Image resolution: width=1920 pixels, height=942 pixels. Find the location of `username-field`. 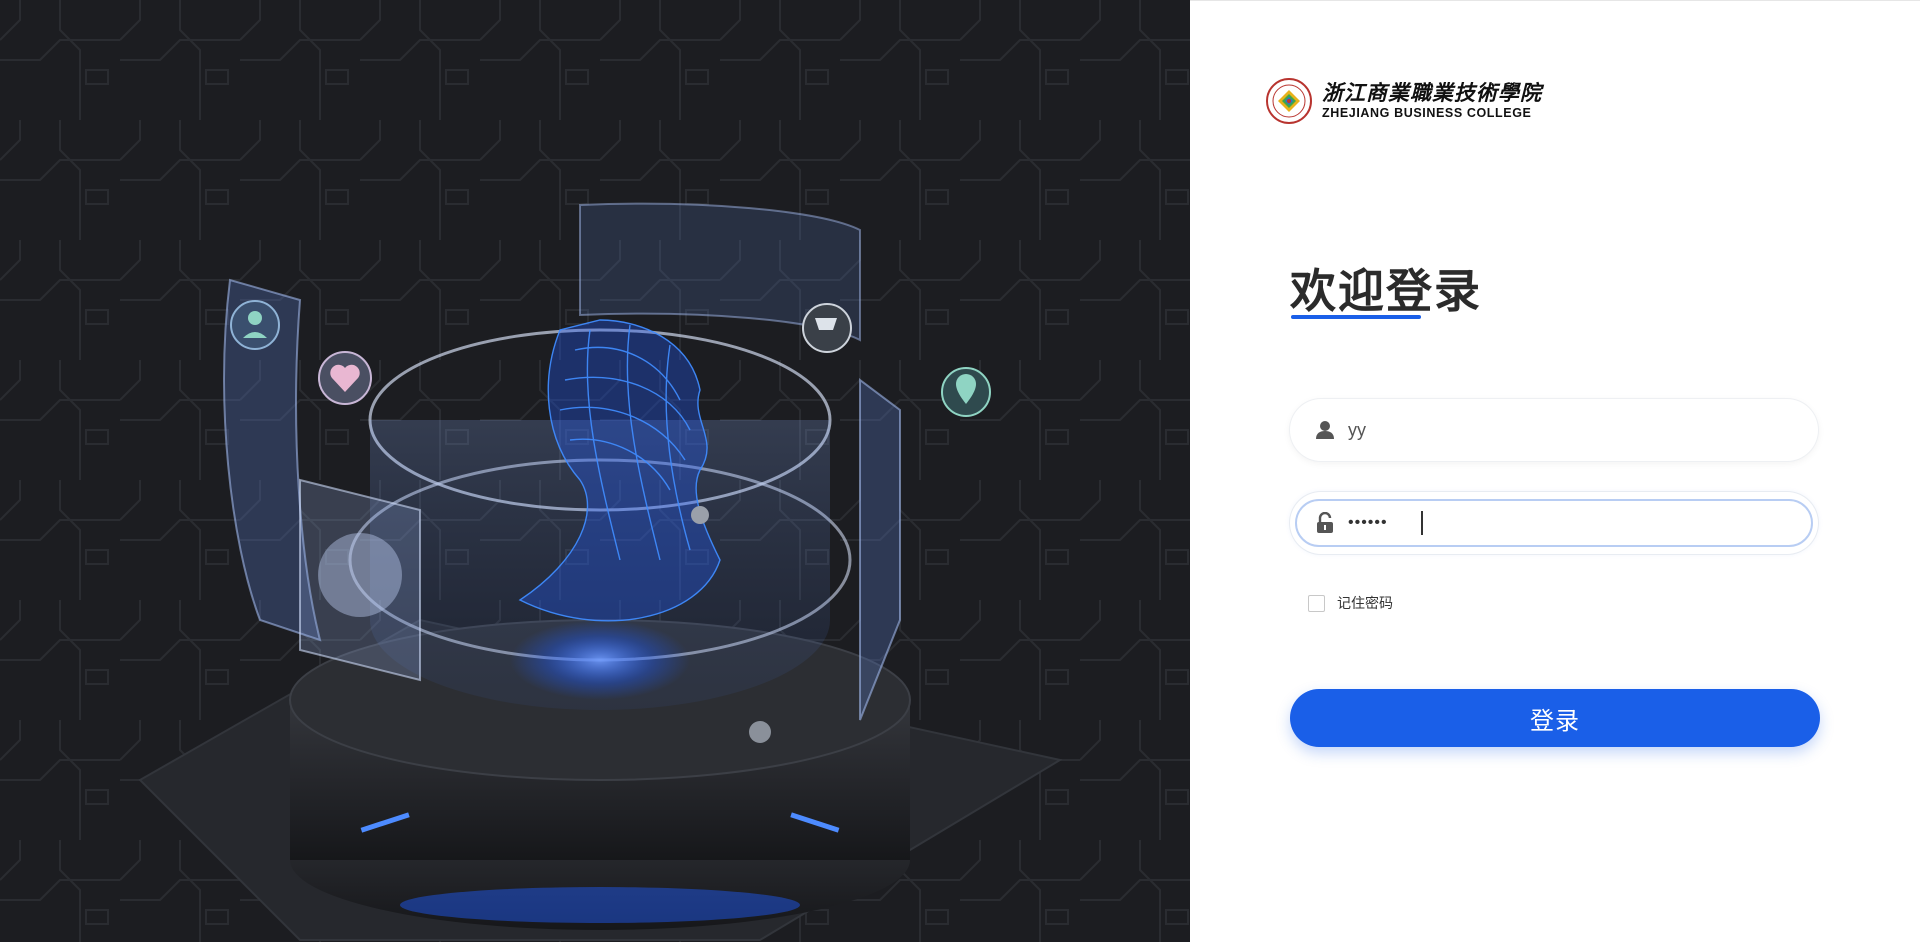

username-field is located at coordinates (1554, 430).